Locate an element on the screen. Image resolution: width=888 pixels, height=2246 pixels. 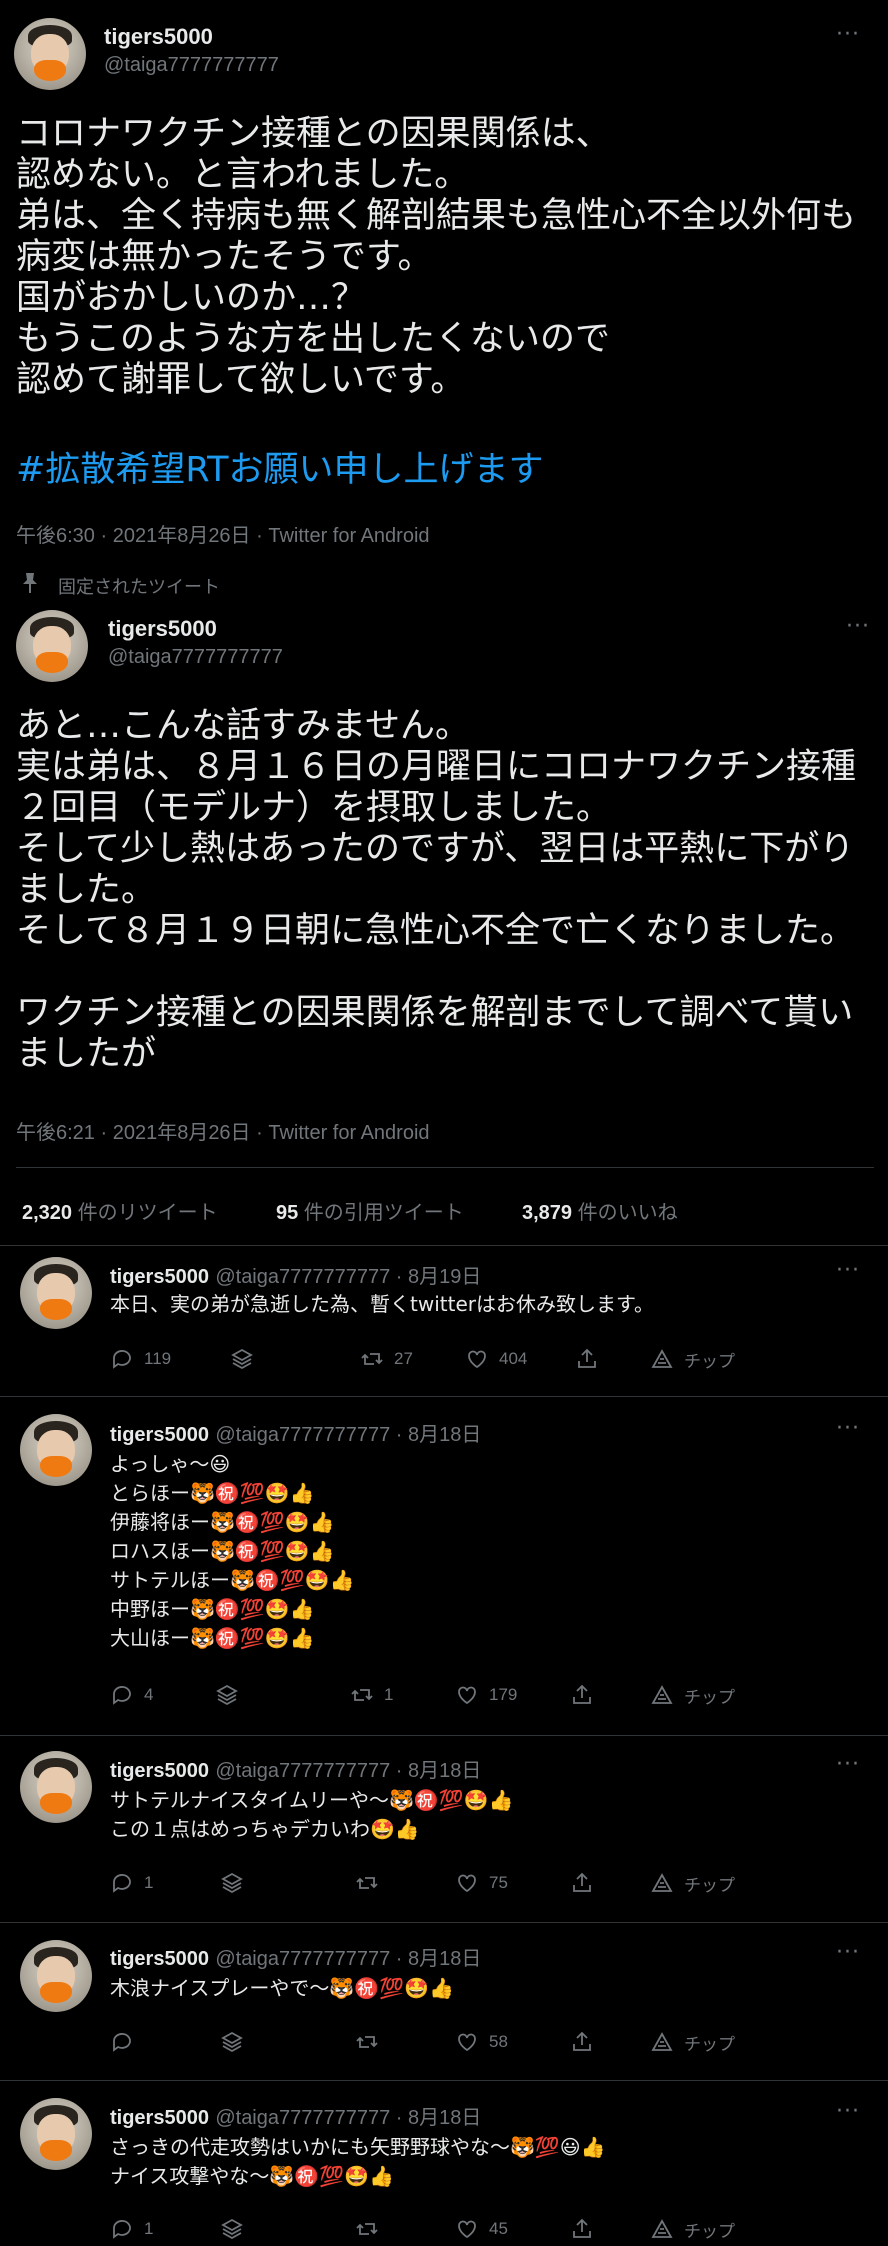
reply-button: 4 is located at coordinates (131, 1695).